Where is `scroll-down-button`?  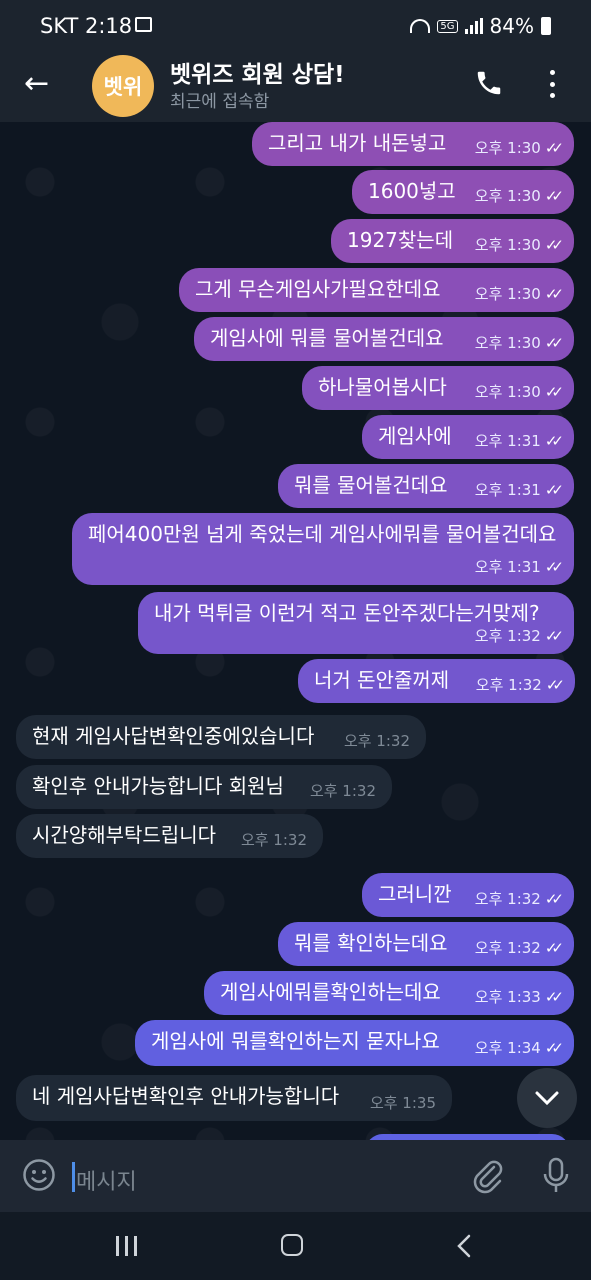
scroll-down-button is located at coordinates (547, 1098).